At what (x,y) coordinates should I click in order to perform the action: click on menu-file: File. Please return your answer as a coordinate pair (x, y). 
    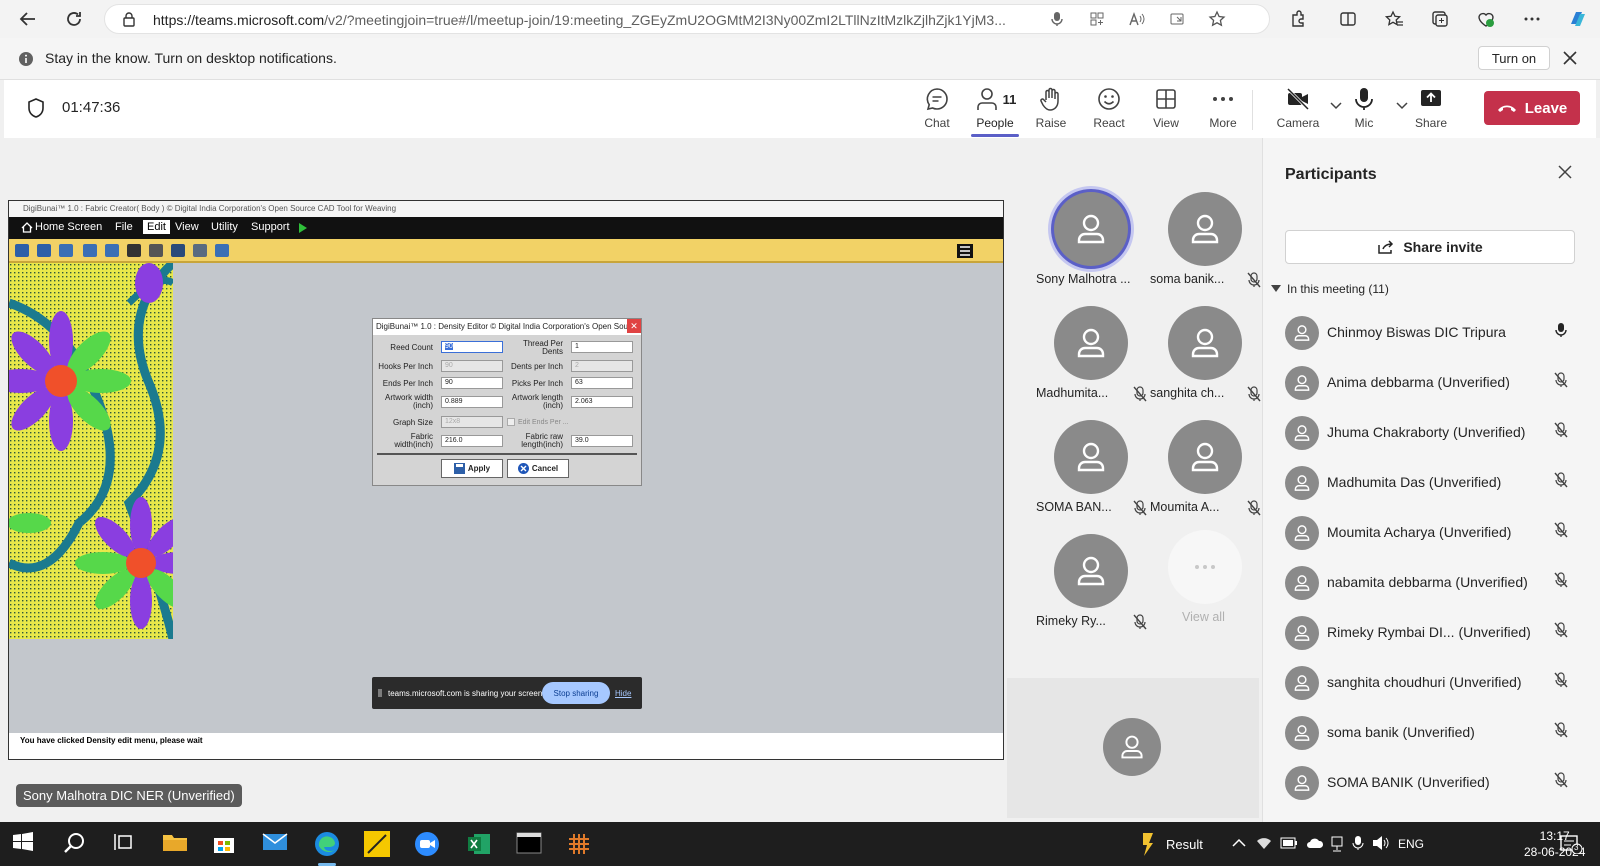
    Looking at the image, I should click on (124, 227).